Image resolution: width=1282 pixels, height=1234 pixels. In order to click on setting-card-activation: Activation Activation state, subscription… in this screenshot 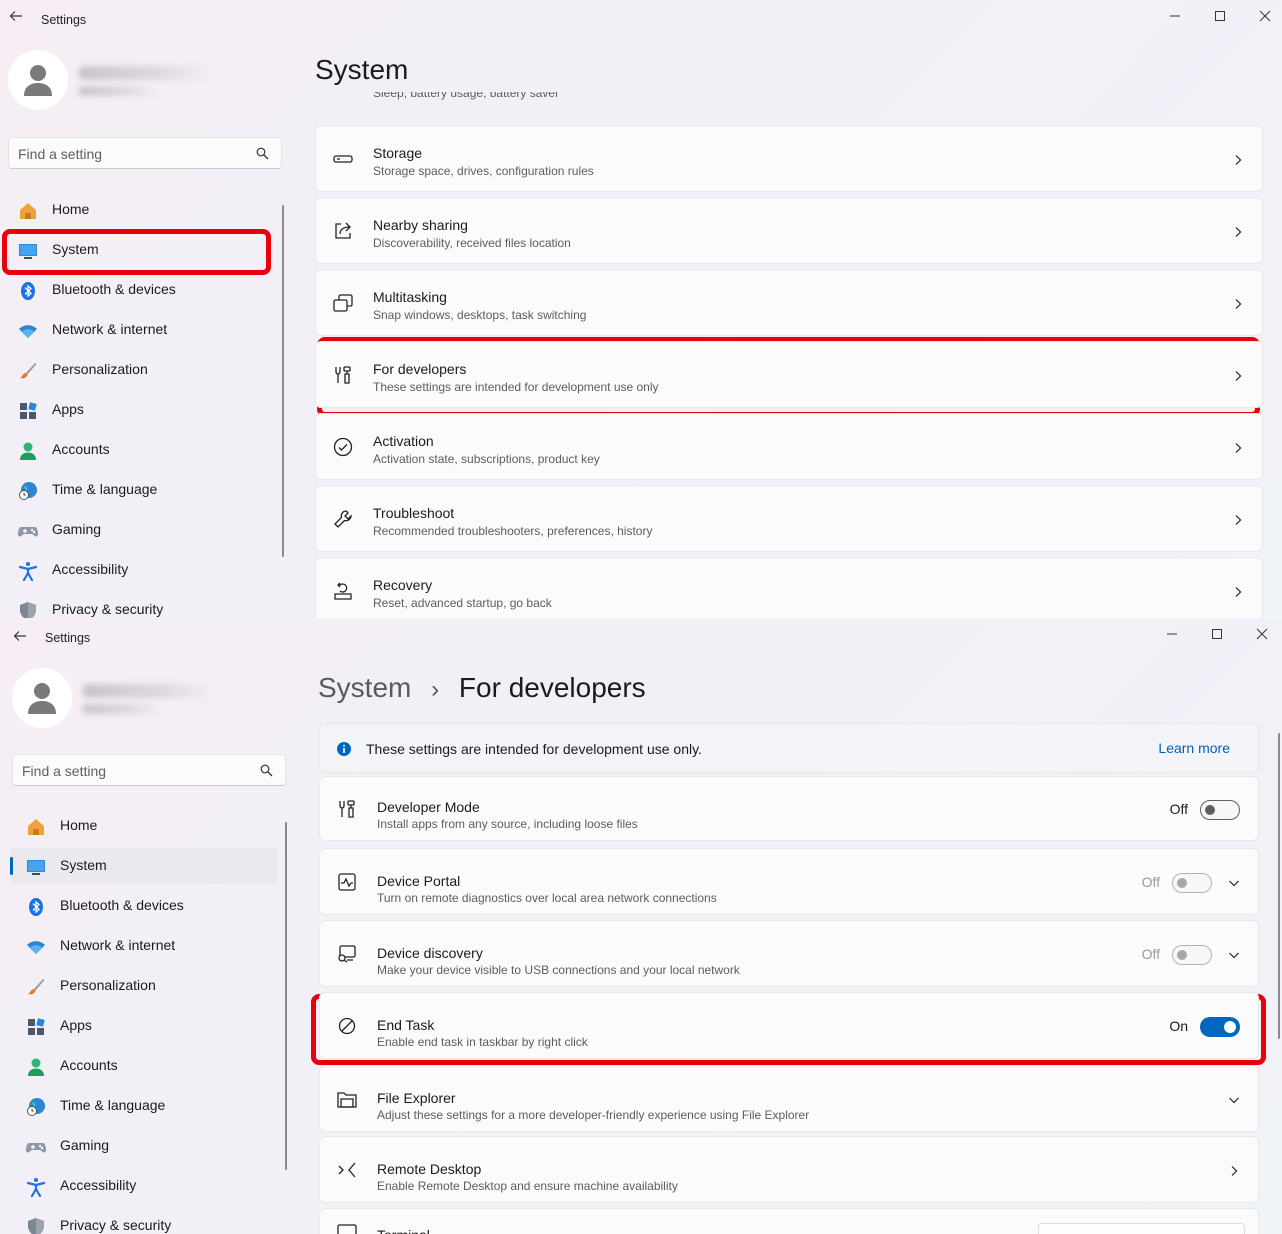, I will do `click(789, 446)`.